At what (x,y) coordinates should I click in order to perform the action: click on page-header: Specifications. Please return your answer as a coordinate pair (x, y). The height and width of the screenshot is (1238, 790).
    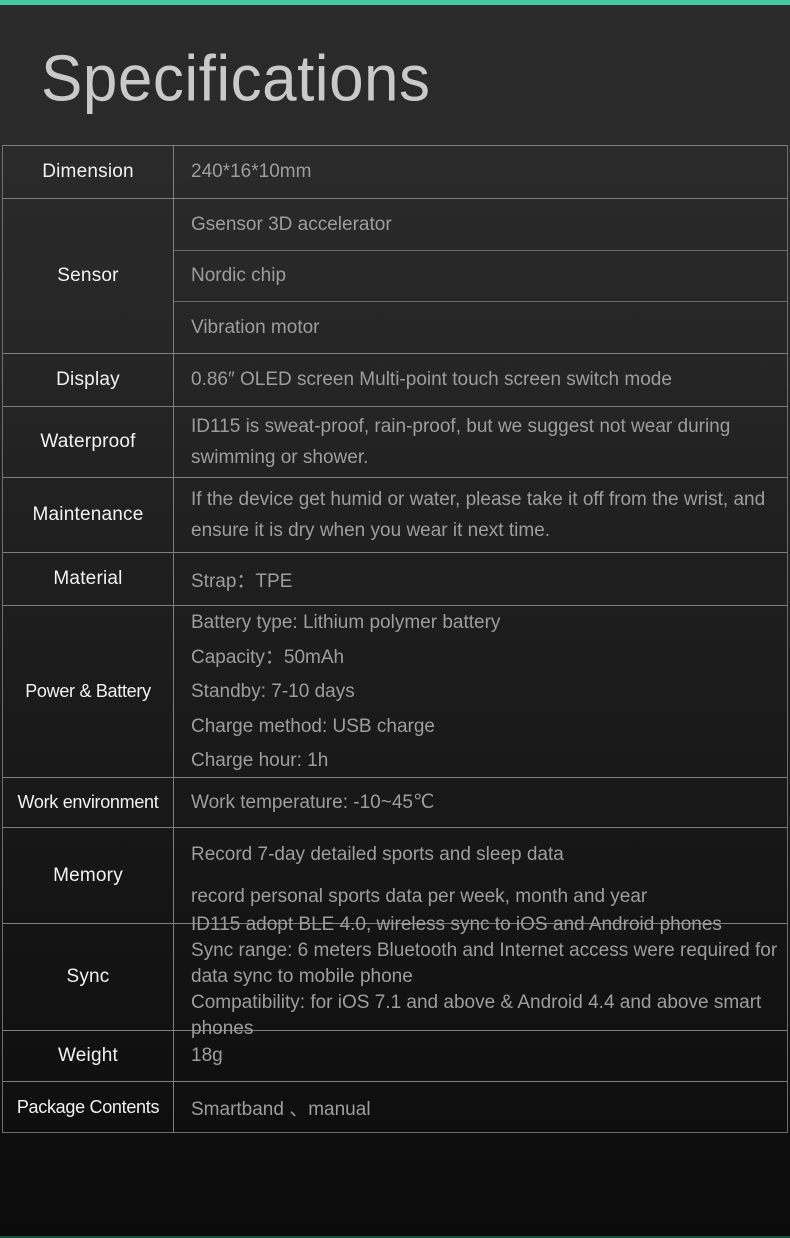
    Looking at the image, I should click on (395, 75).